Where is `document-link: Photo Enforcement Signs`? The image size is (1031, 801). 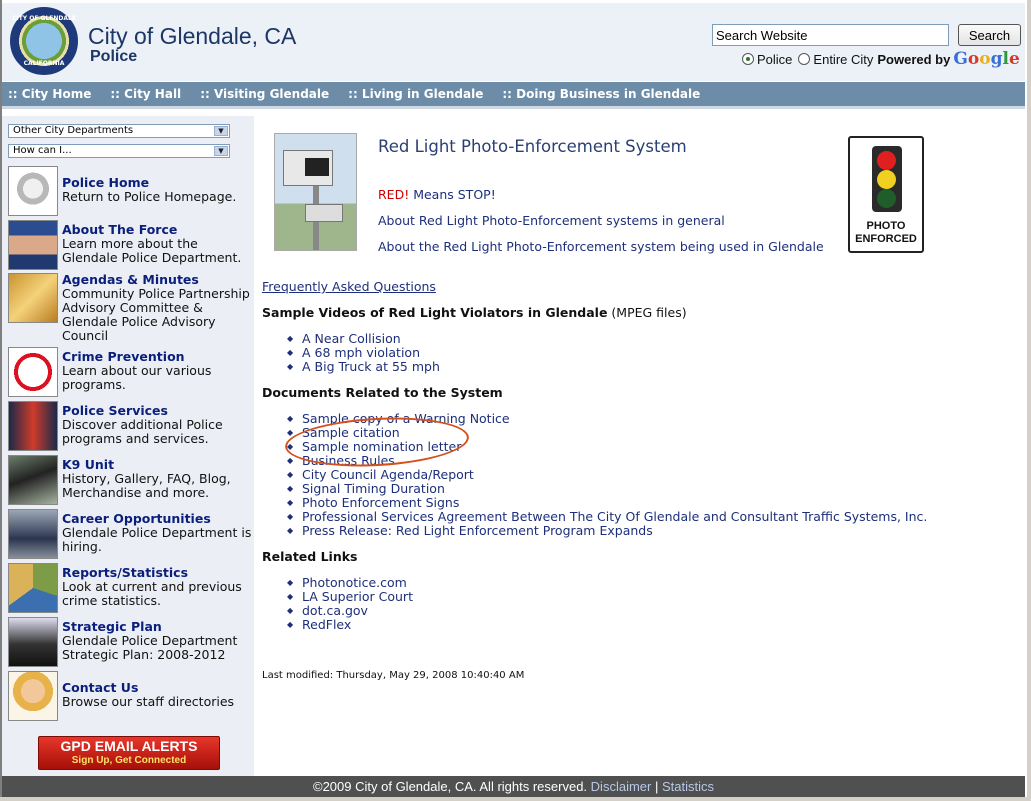
document-link: Photo Enforcement Signs is located at coordinates (606, 503).